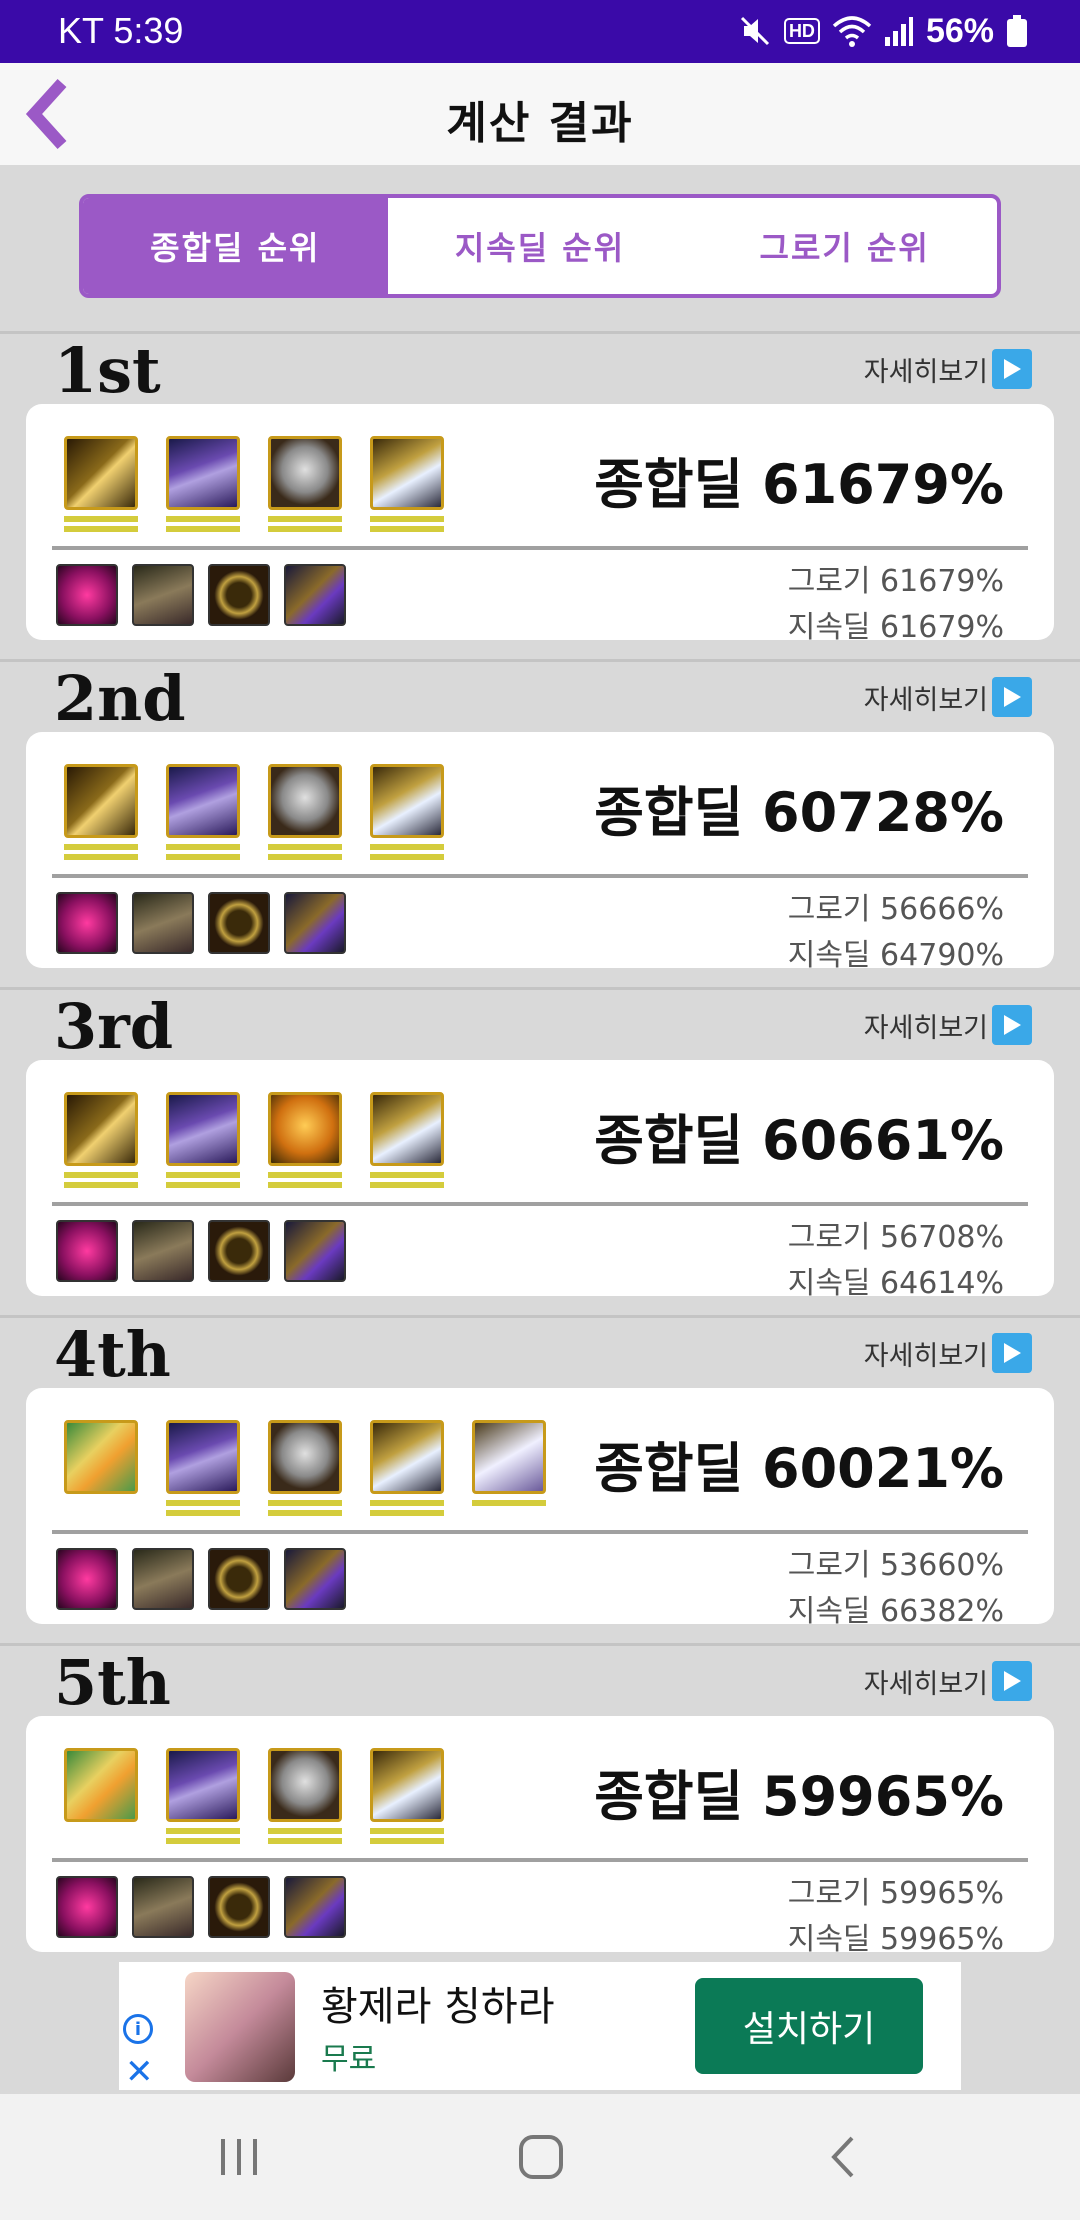 This screenshot has height=2220, width=1080. I want to click on ad-banner: i ✕ 황제라 칭하라 무료 설치하기, so click(540, 2027).